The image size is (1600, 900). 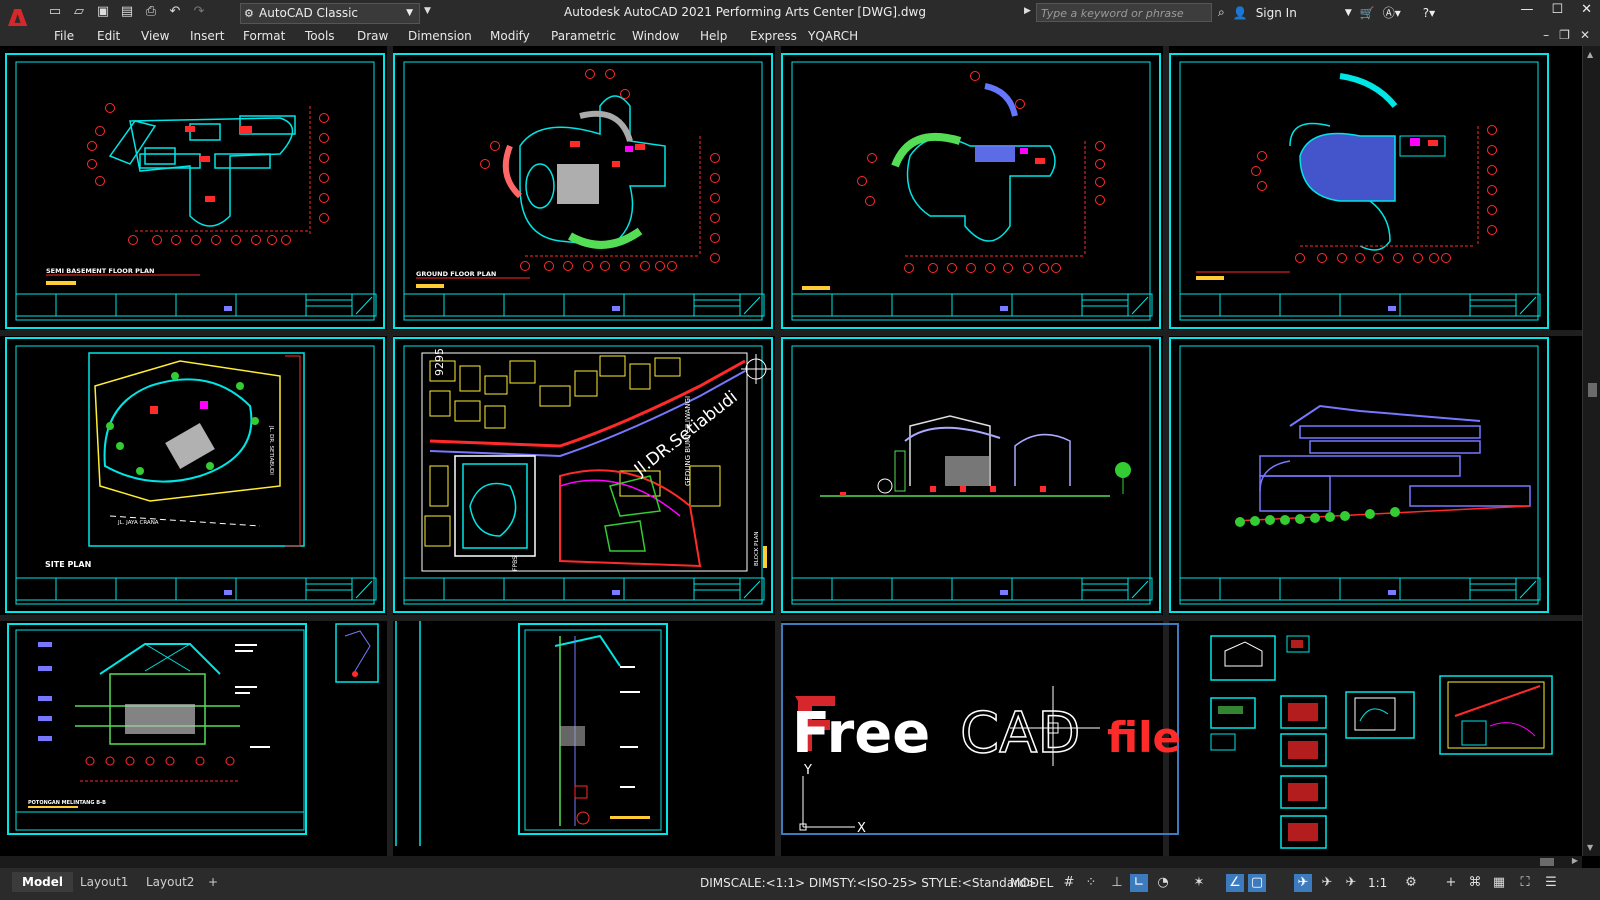 I want to click on gedung-label: GEDUNG BUMI SILIWANGI, so click(x=688, y=441).